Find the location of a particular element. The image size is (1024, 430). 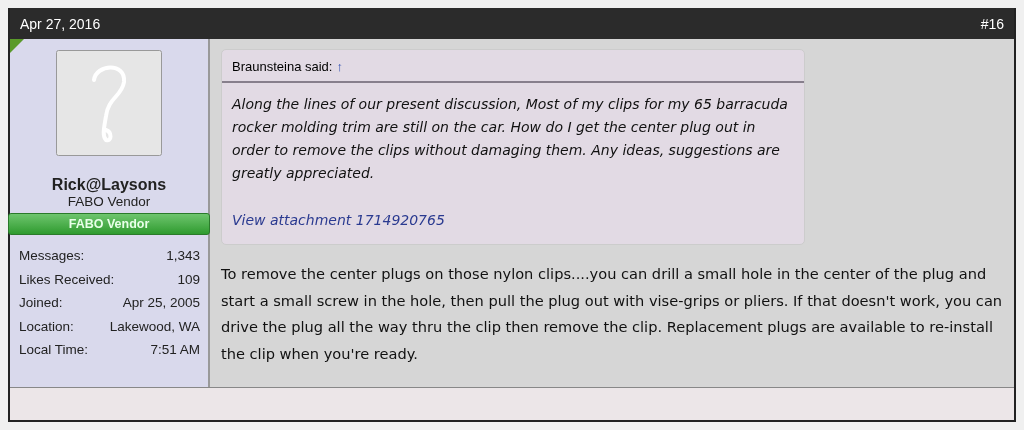

quote-attribution: Braunsteina said: is located at coordinates (282, 66).